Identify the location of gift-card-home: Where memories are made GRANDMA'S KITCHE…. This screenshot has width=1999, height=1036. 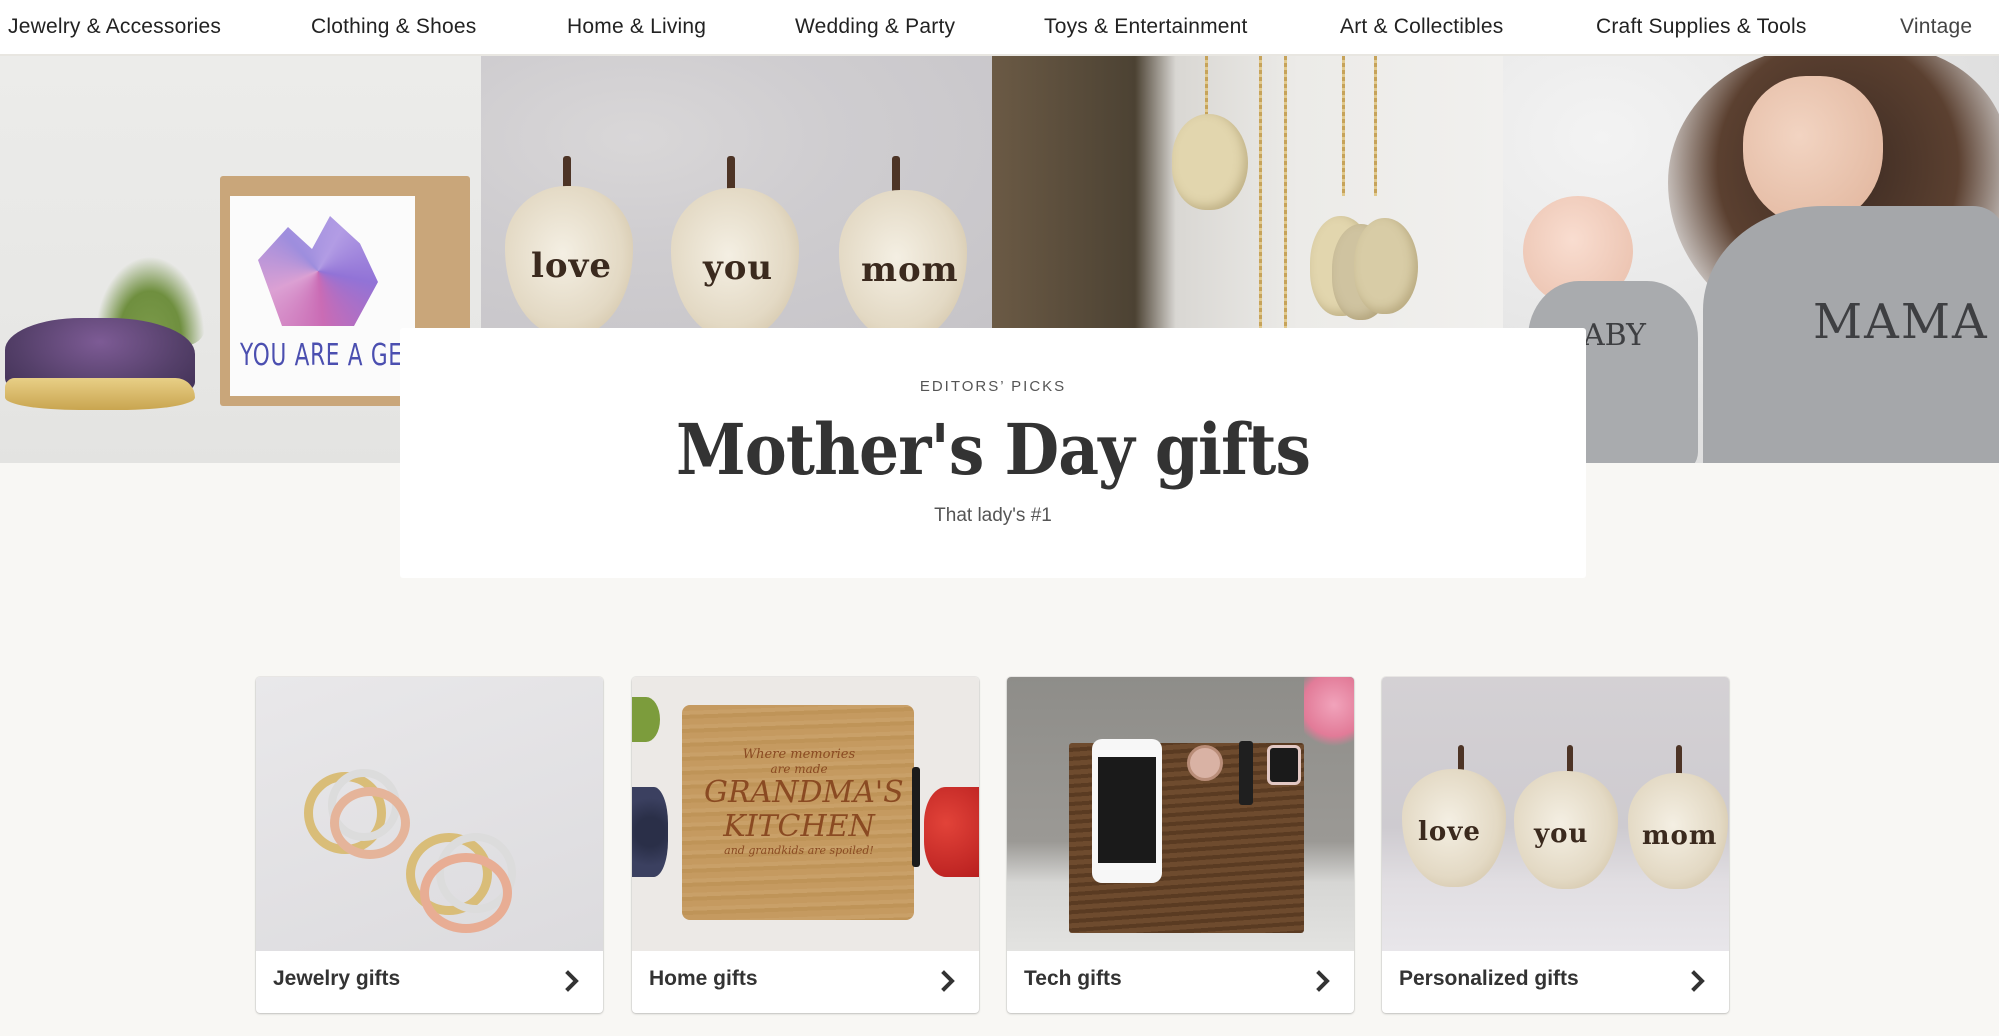
(805, 845).